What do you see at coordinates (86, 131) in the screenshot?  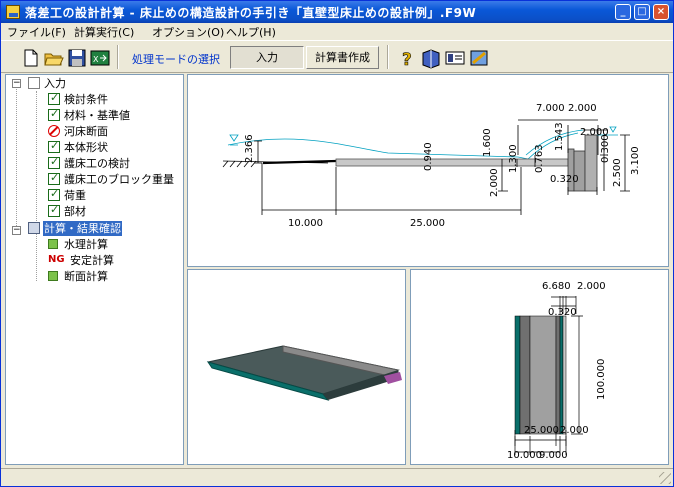 I see `tree-item-label: 河床断面` at bounding box center [86, 131].